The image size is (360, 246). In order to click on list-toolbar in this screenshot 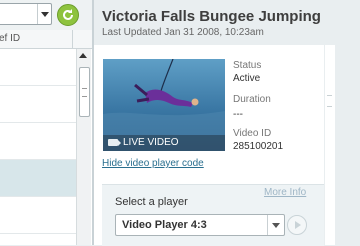, I will do `click(46, 15)`.